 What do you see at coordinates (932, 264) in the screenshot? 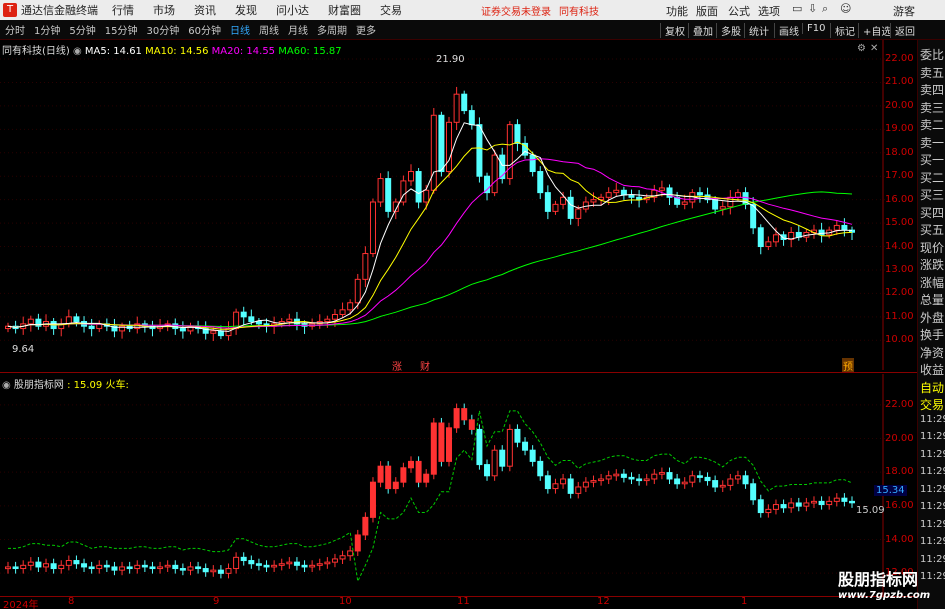
I see `side-panel-item: 涨跌` at bounding box center [932, 264].